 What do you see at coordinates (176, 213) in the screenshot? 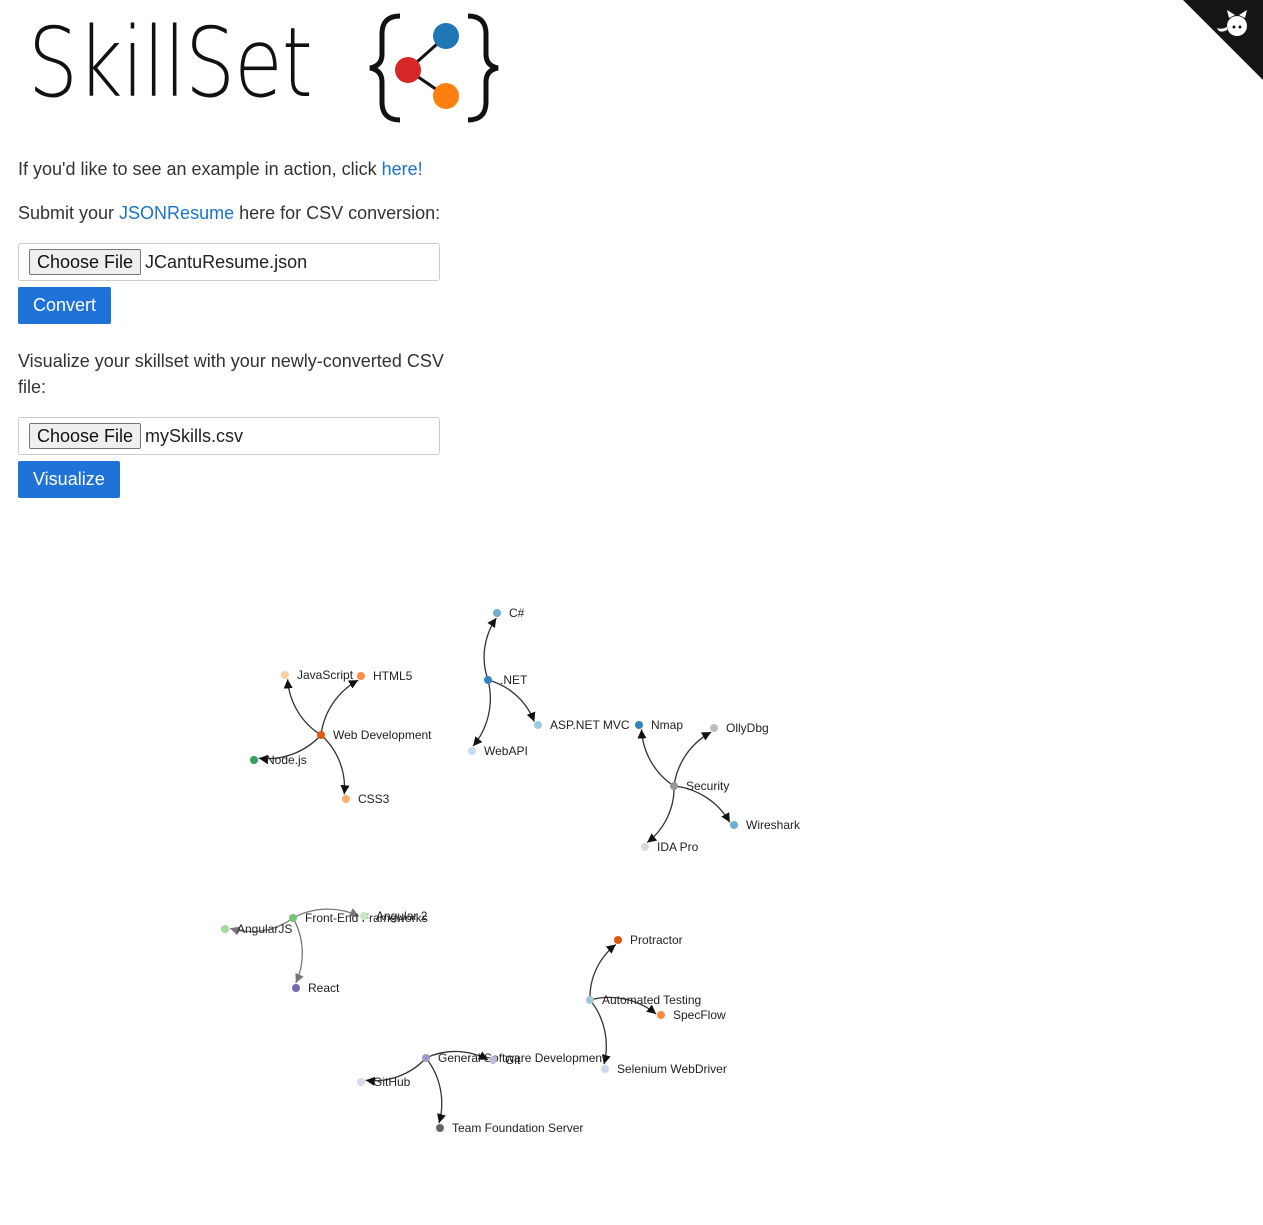
I see `jsonresume-link: JSONResume` at bounding box center [176, 213].